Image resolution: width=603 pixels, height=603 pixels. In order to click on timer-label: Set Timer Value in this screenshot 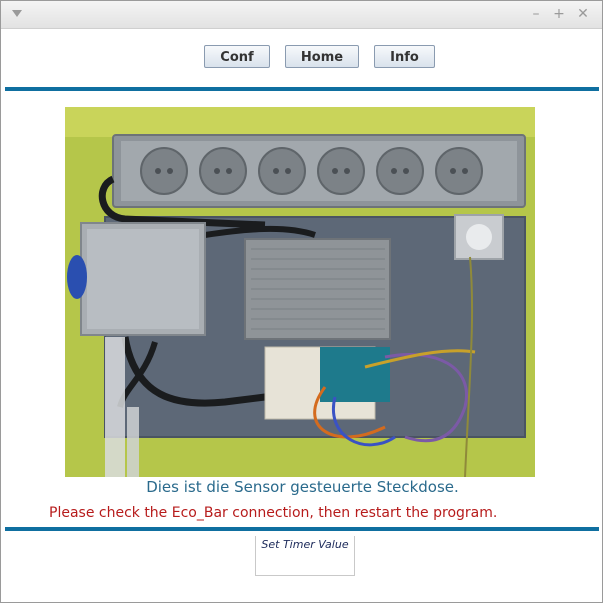, I will do `click(305, 544)`.